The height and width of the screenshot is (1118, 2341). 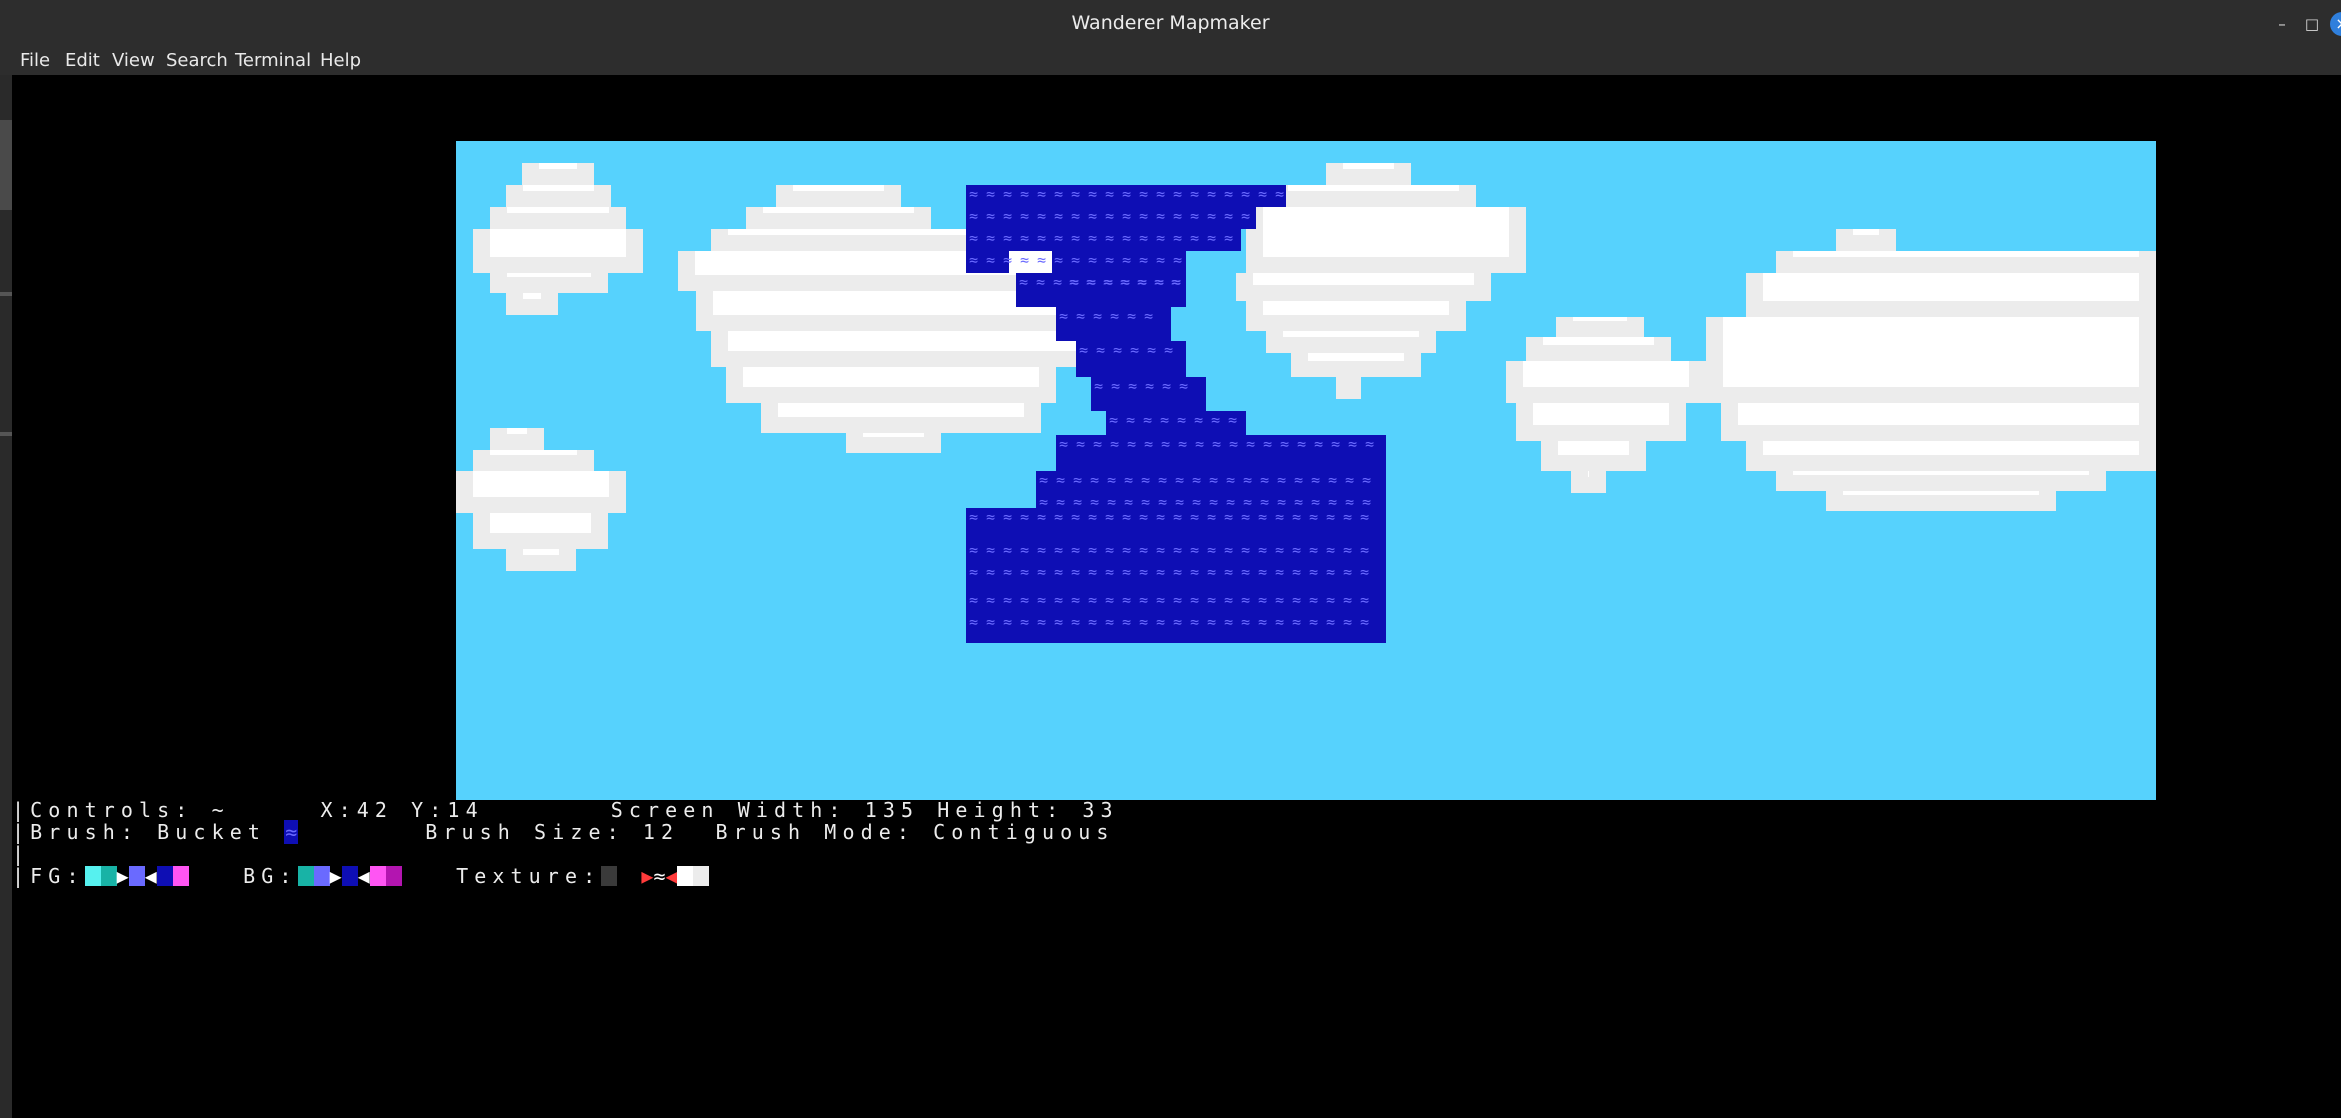 I want to click on bg-swatch-selected, so click(x=349, y=876).